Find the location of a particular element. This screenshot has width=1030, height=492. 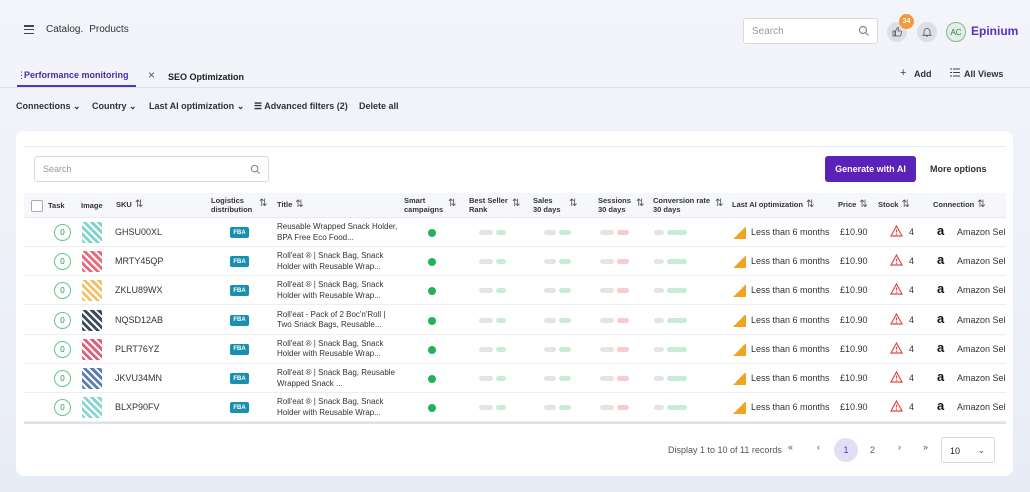

filter-last-ai-optimization: Last AI optimization ⌄ is located at coordinates (196, 106).